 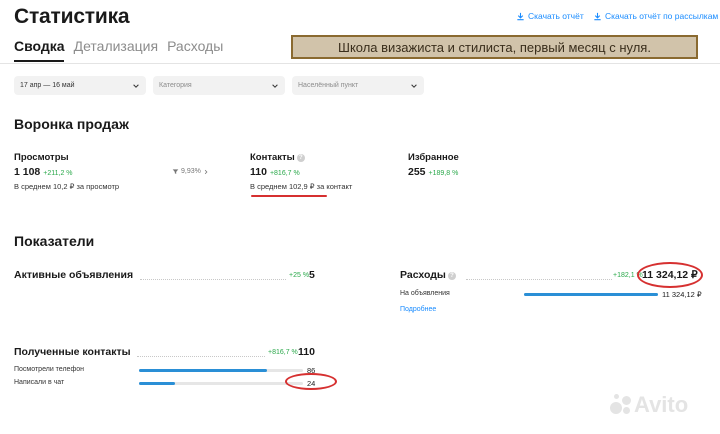 I want to click on city-placeholder: Населённый пункт, so click(x=328, y=85).